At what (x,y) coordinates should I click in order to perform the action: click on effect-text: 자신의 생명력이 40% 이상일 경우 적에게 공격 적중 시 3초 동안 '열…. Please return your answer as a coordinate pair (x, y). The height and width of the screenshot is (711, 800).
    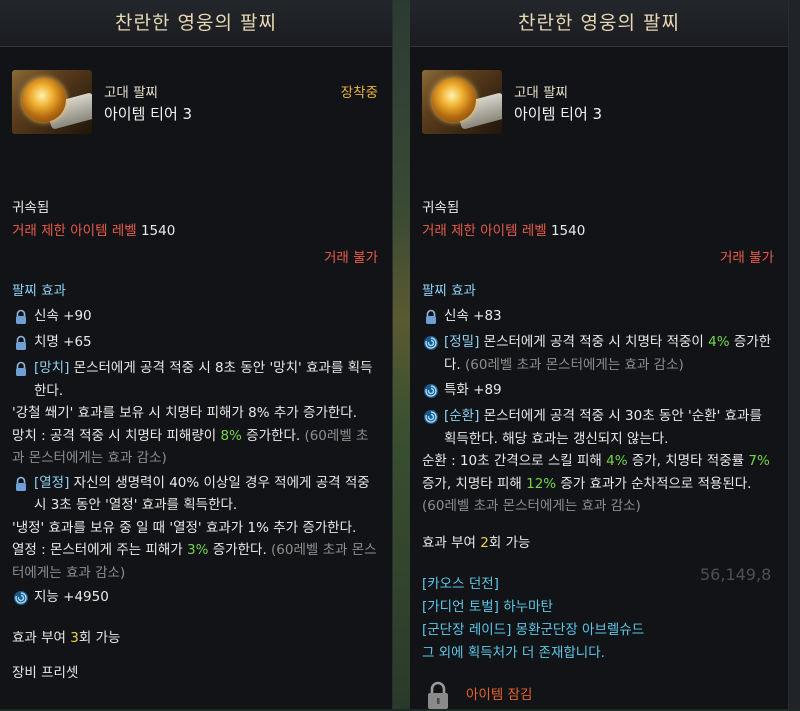
    Looking at the image, I should click on (202, 494).